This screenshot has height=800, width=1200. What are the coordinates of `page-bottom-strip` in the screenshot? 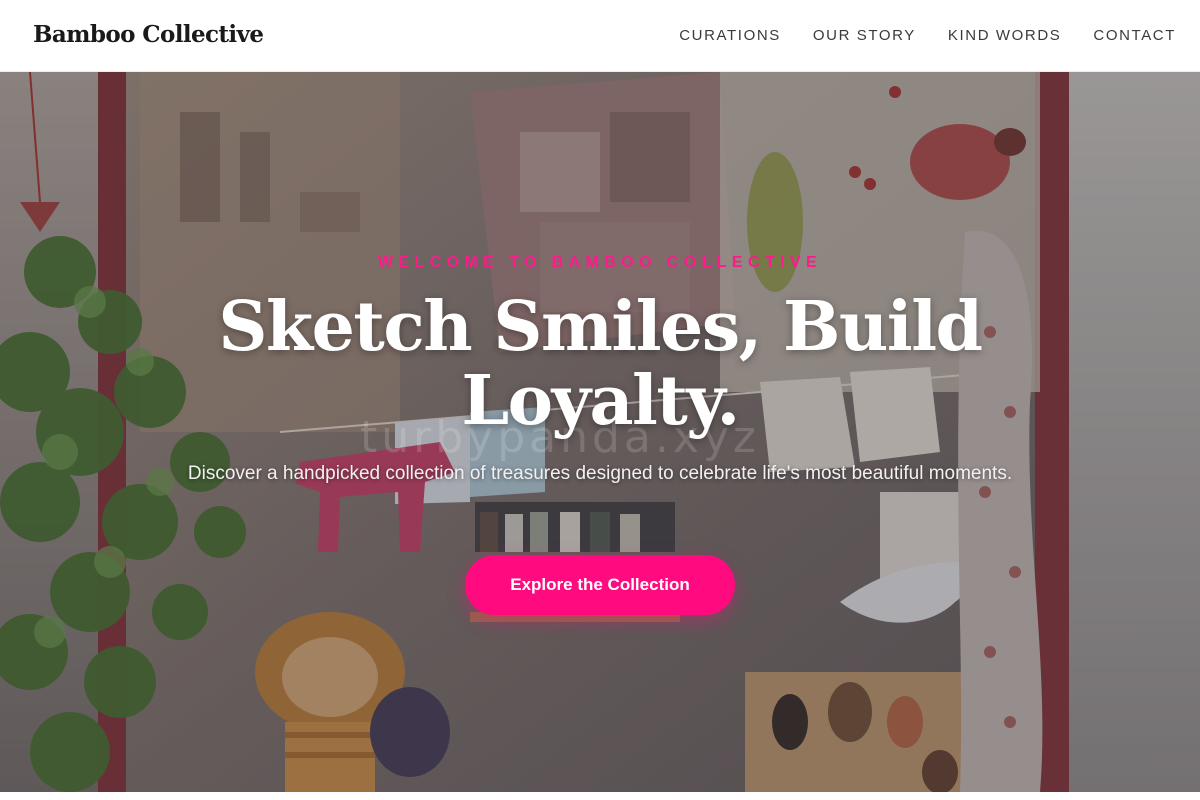 It's located at (600, 796).